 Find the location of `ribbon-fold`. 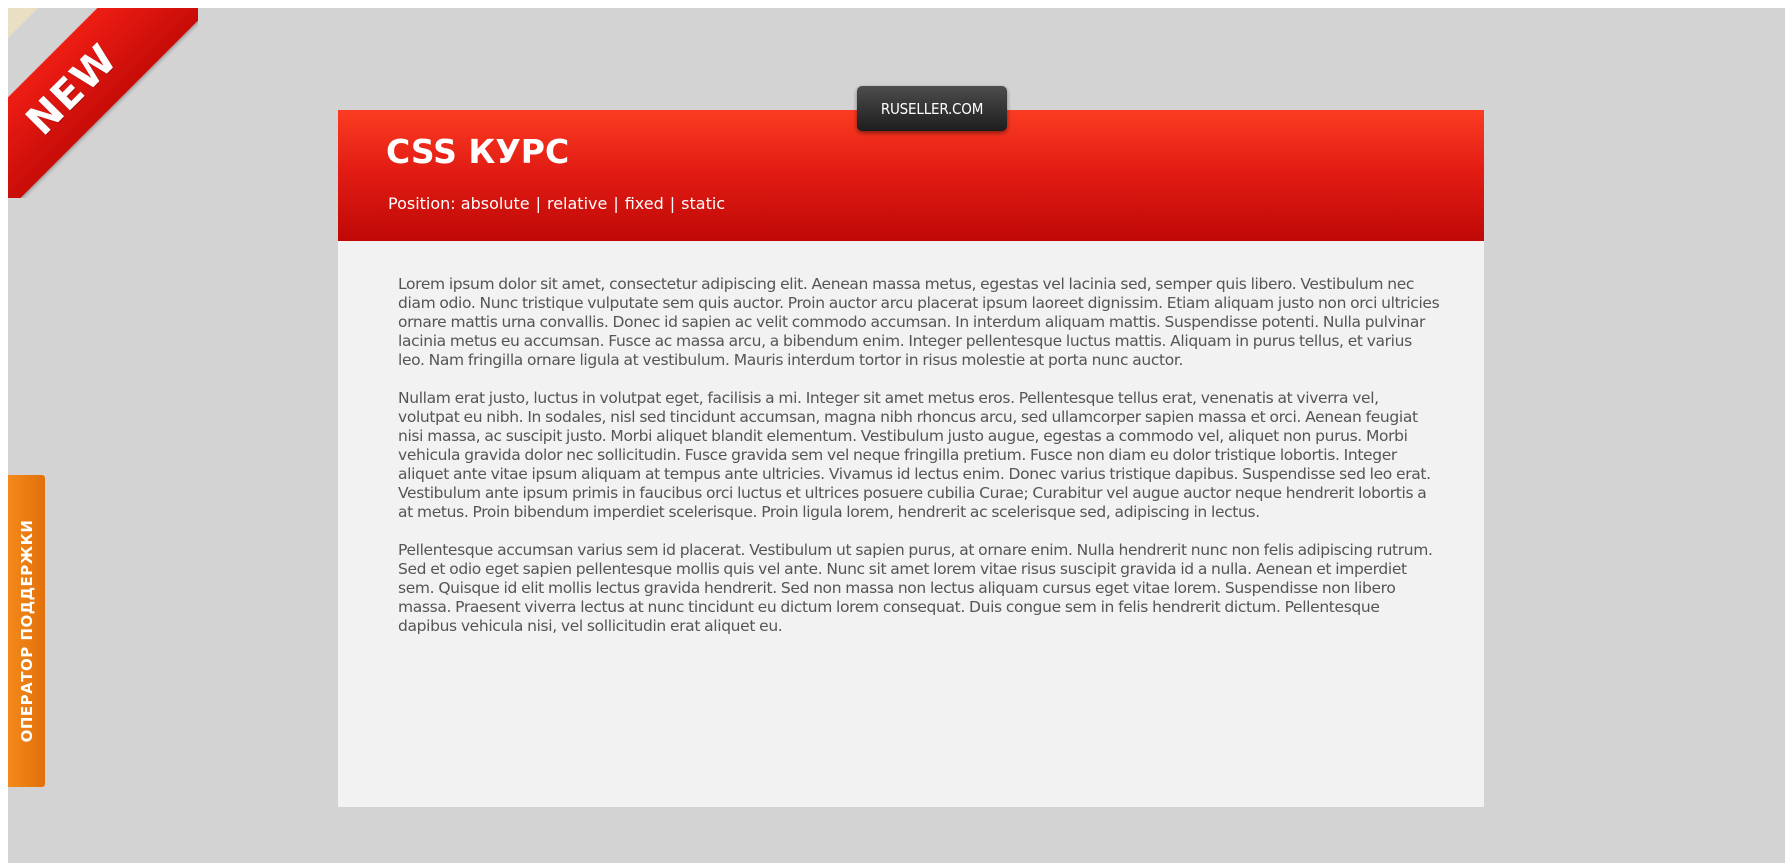

ribbon-fold is located at coordinates (23, 23).